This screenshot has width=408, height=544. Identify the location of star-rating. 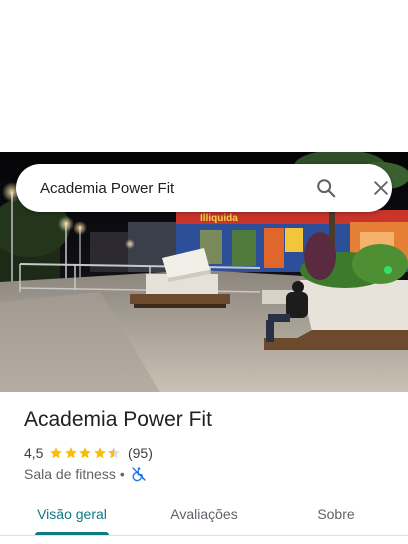
(85, 453).